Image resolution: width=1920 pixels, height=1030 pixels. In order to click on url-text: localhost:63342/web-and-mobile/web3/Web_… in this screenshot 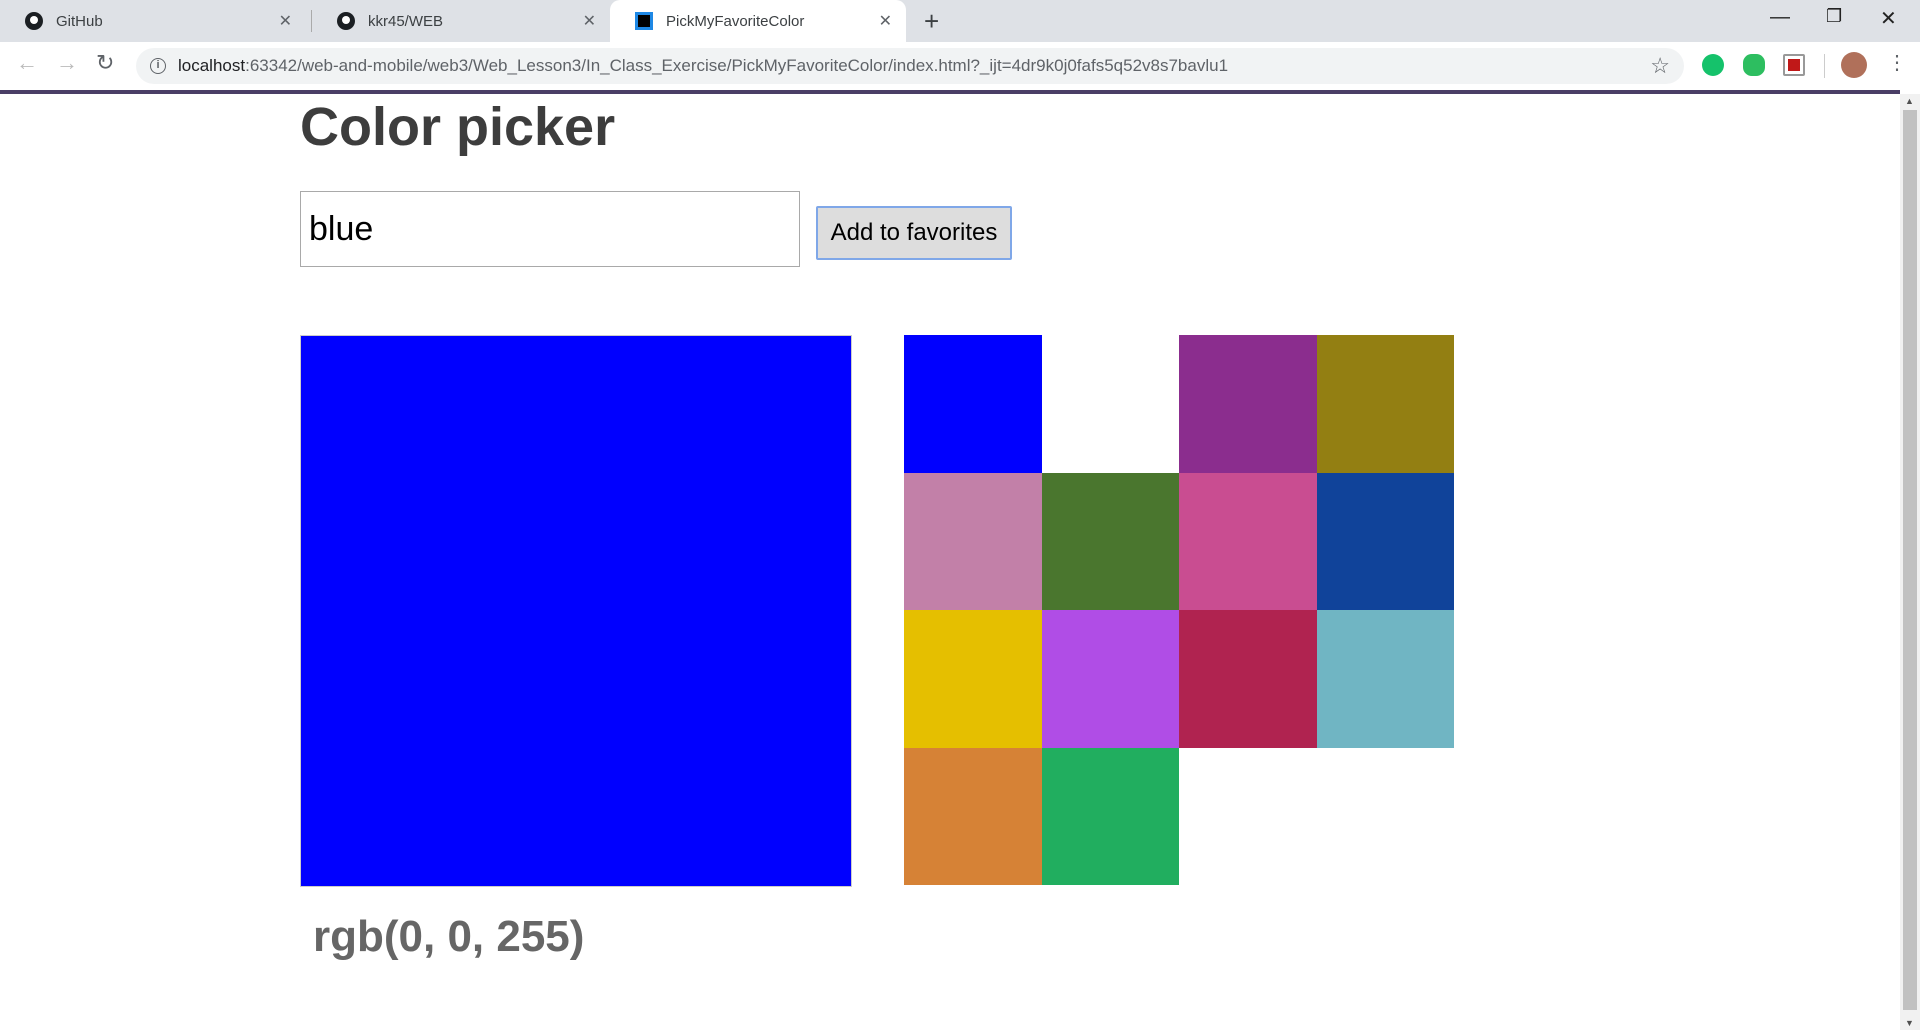, I will do `click(703, 66)`.